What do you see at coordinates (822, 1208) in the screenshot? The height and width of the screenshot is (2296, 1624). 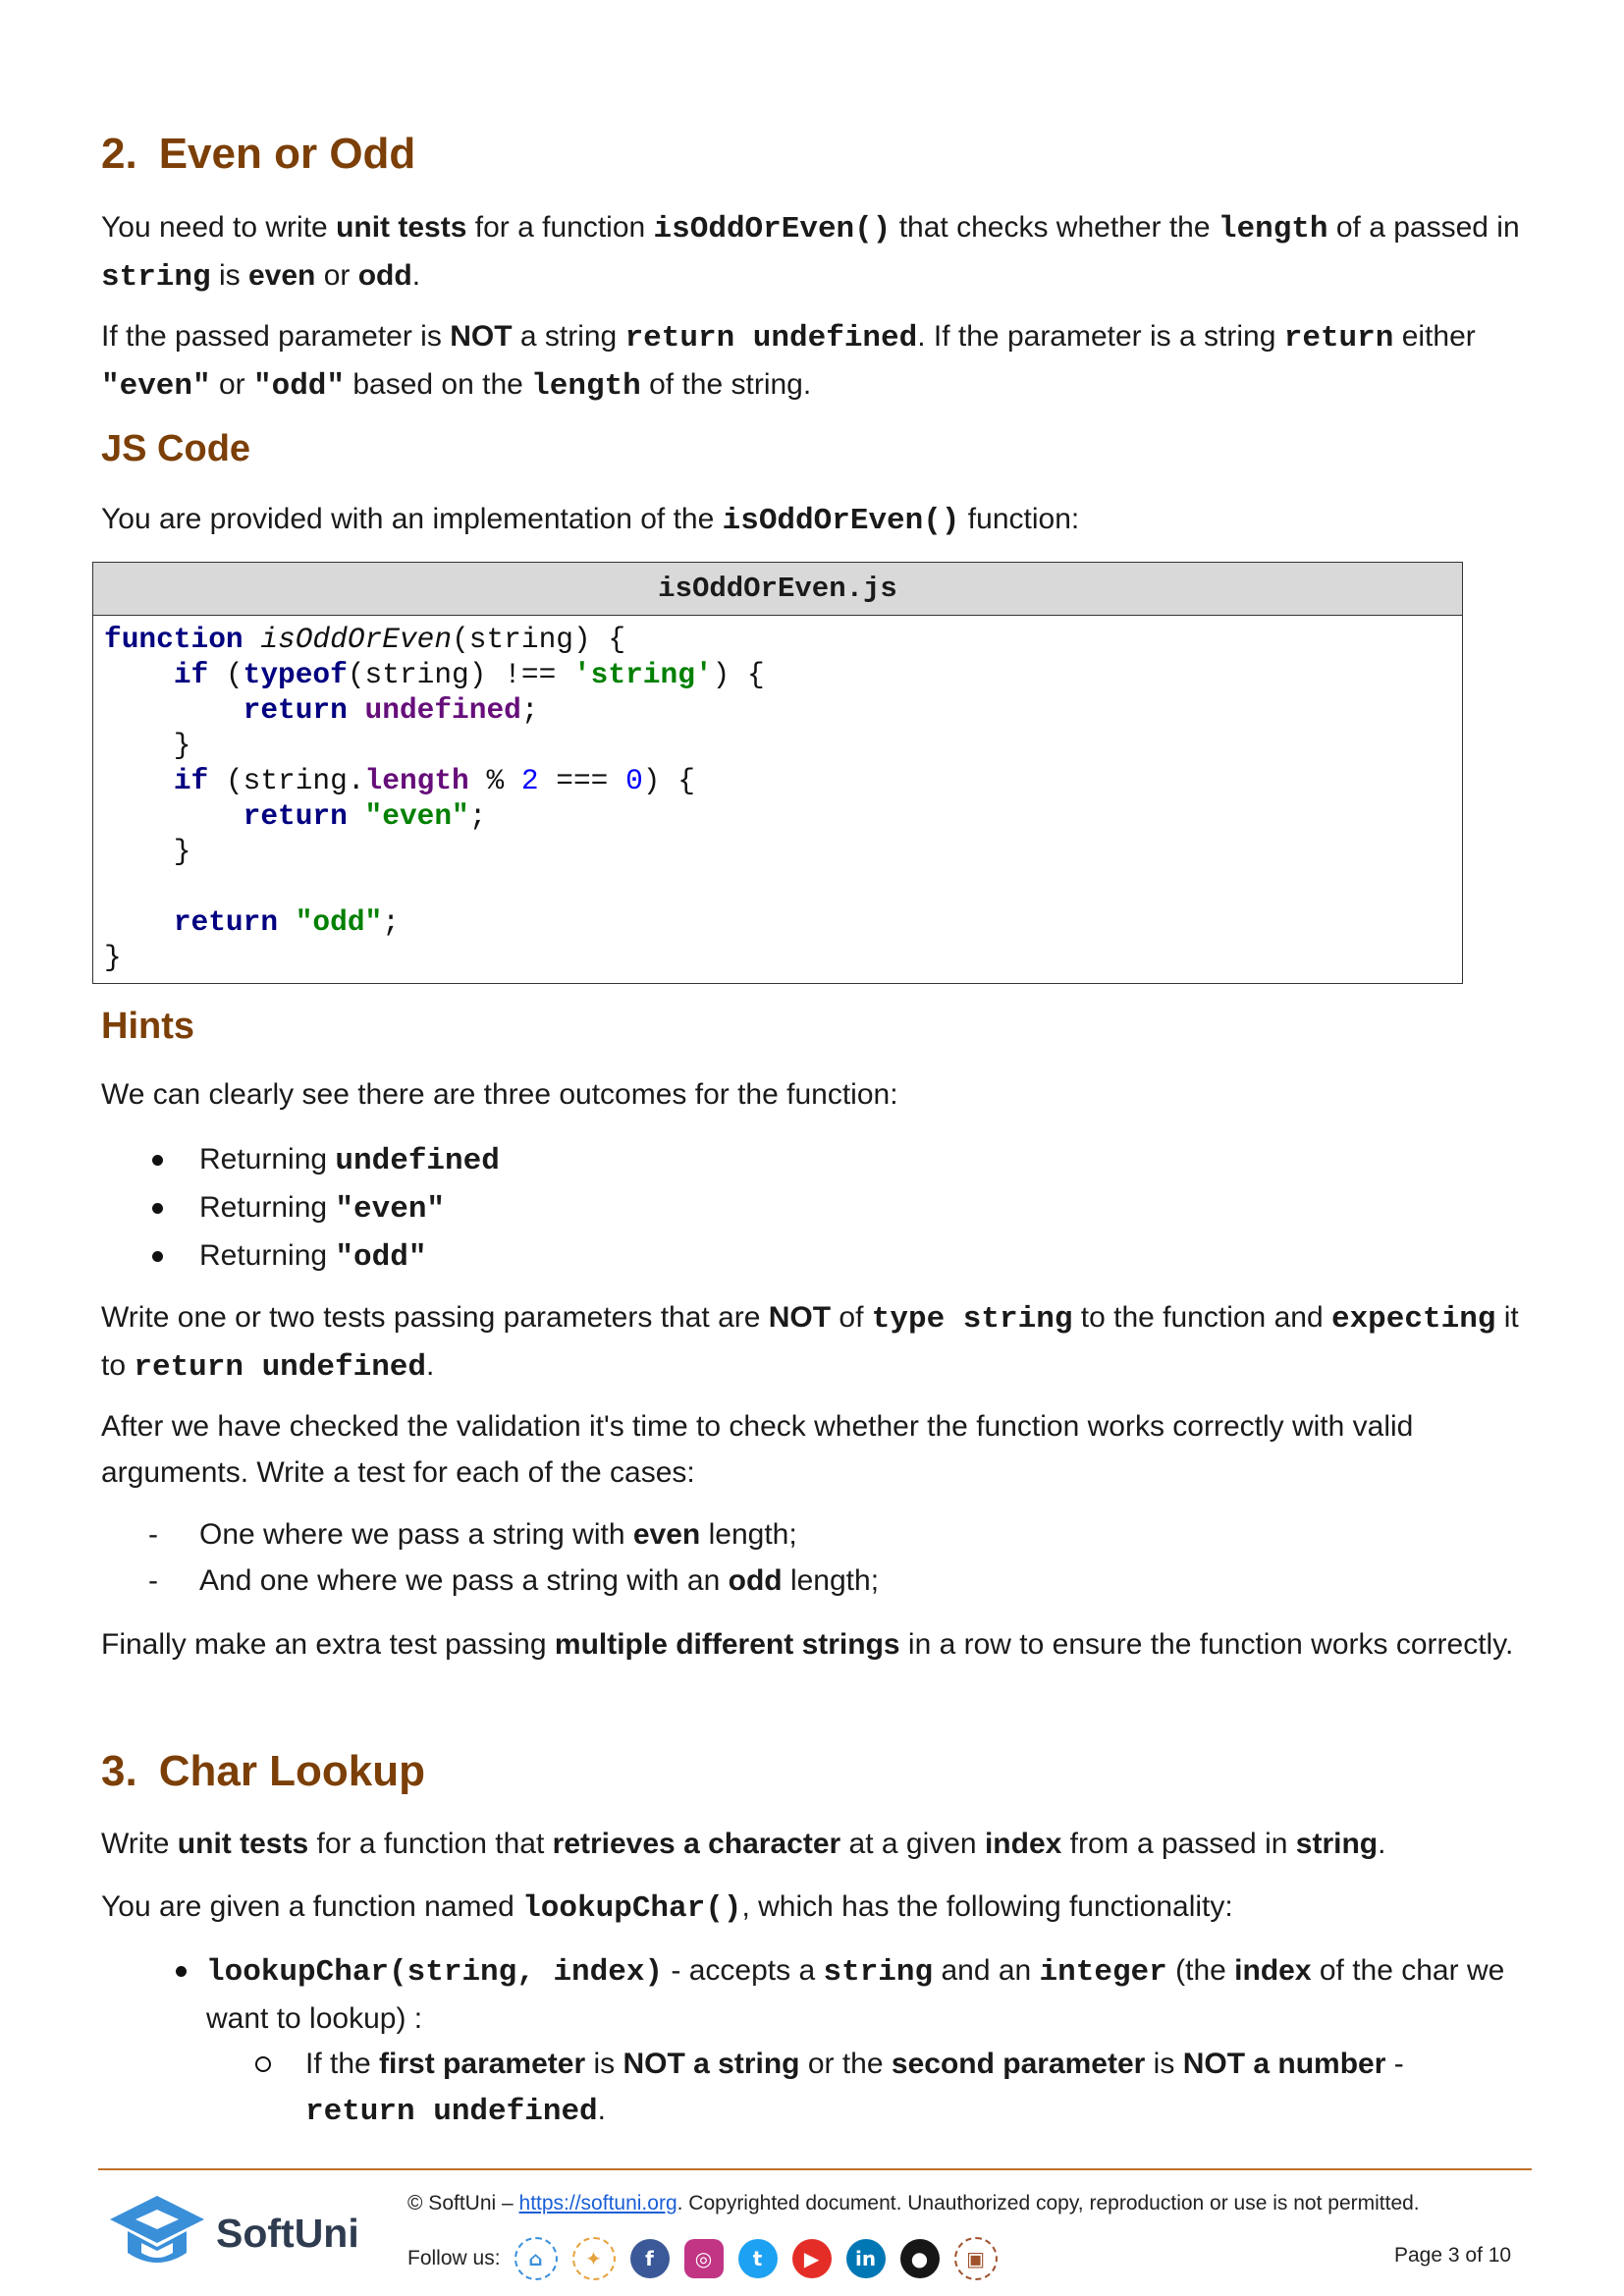 I see `list-item: Returning "even"` at bounding box center [822, 1208].